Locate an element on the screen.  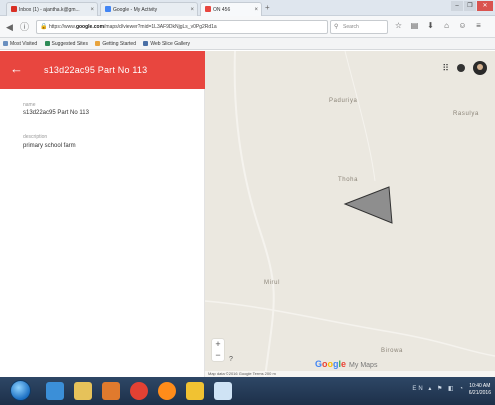
tab-my-activity: Google - My Activity × is located at coordinates (149, 9).